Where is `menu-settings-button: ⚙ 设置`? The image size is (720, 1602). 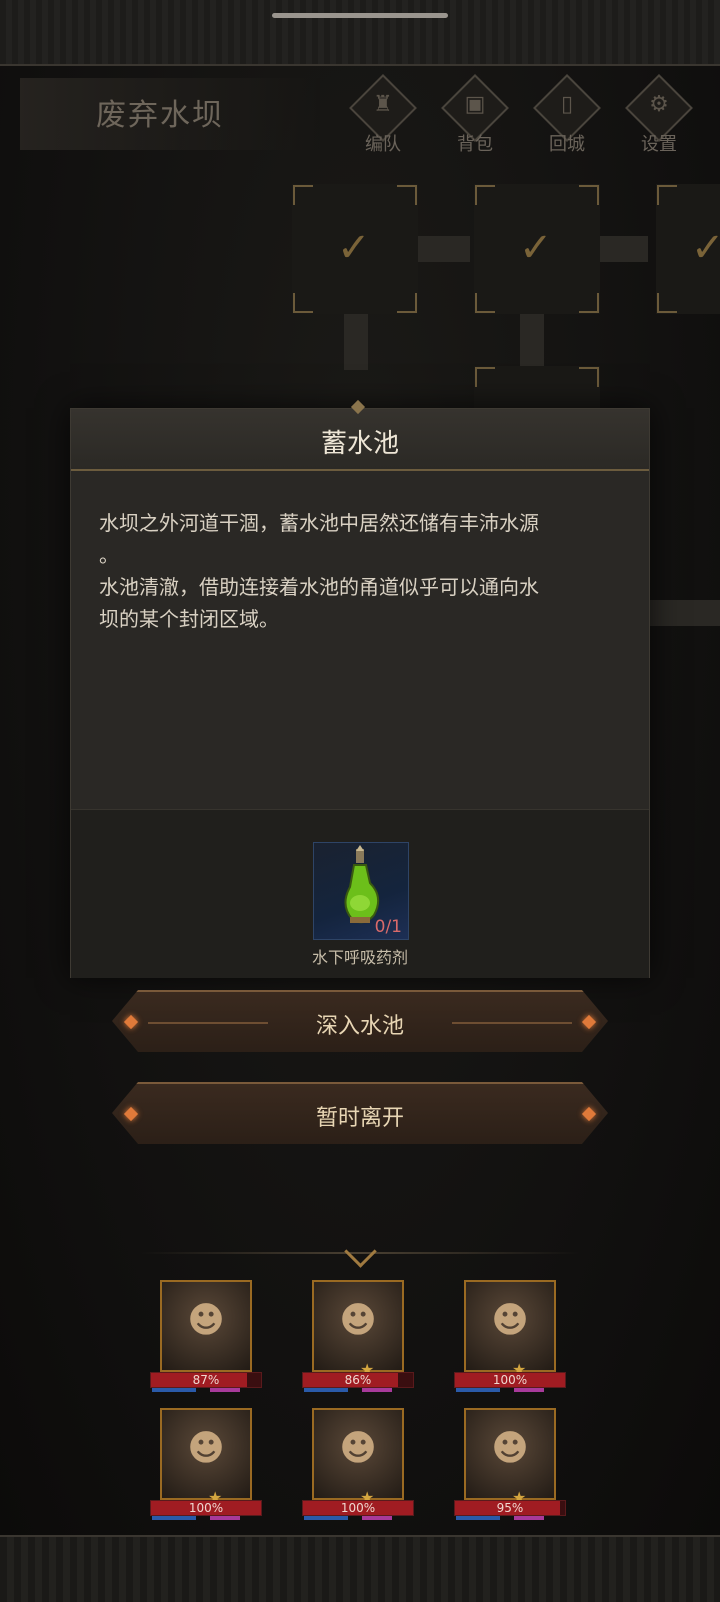 menu-settings-button: ⚙ 设置 is located at coordinates (659, 115).